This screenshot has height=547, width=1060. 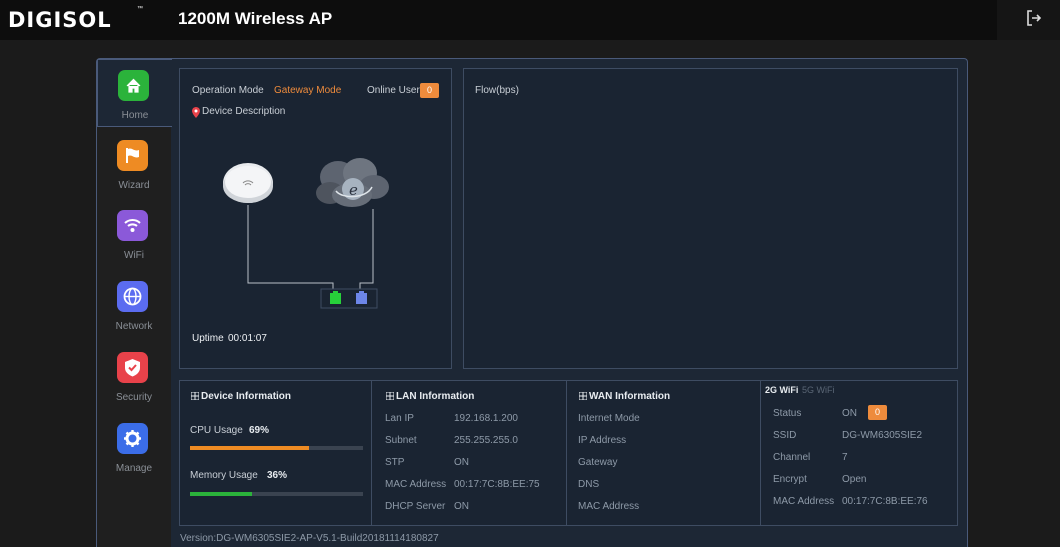 What do you see at coordinates (259, 430) in the screenshot?
I see `cpu-usage-value: 69%` at bounding box center [259, 430].